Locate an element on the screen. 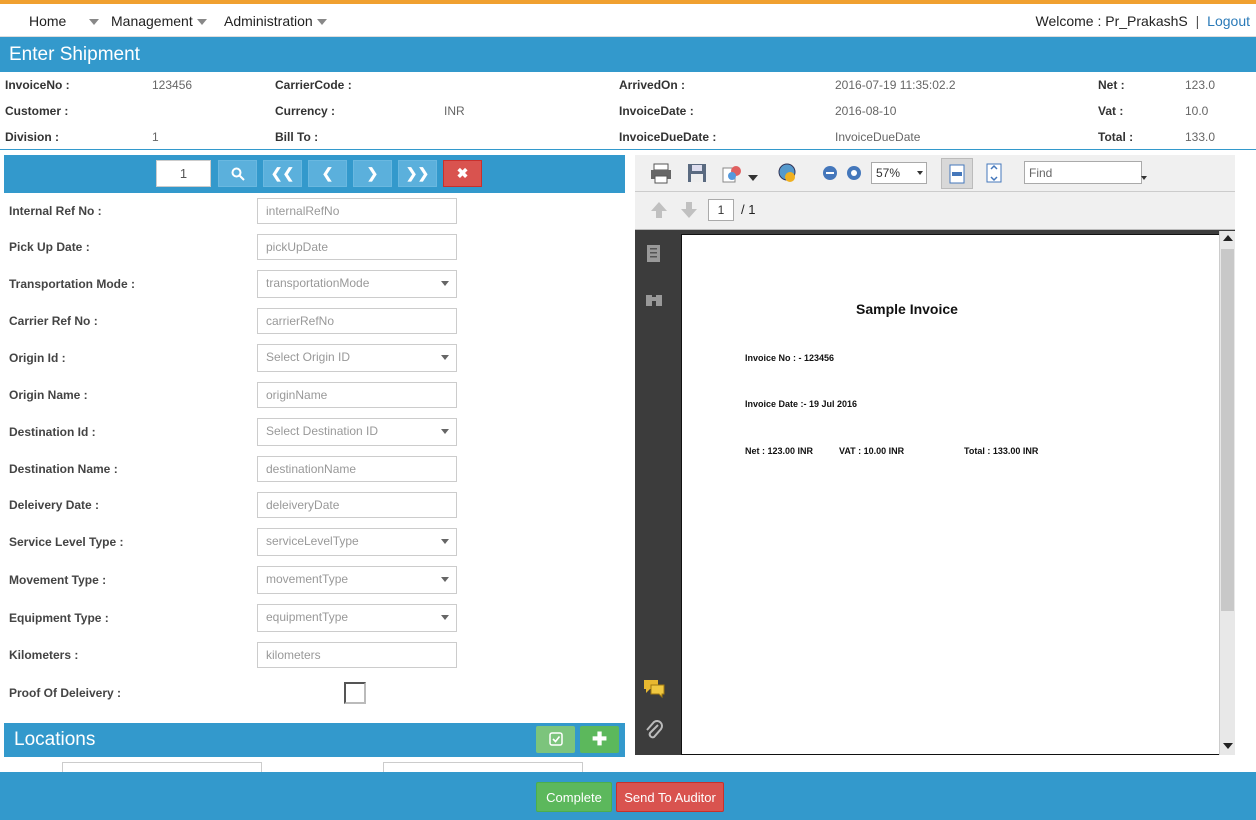 This screenshot has height=820, width=1256. send-to-auditor-button: Send To Auditor is located at coordinates (670, 797).